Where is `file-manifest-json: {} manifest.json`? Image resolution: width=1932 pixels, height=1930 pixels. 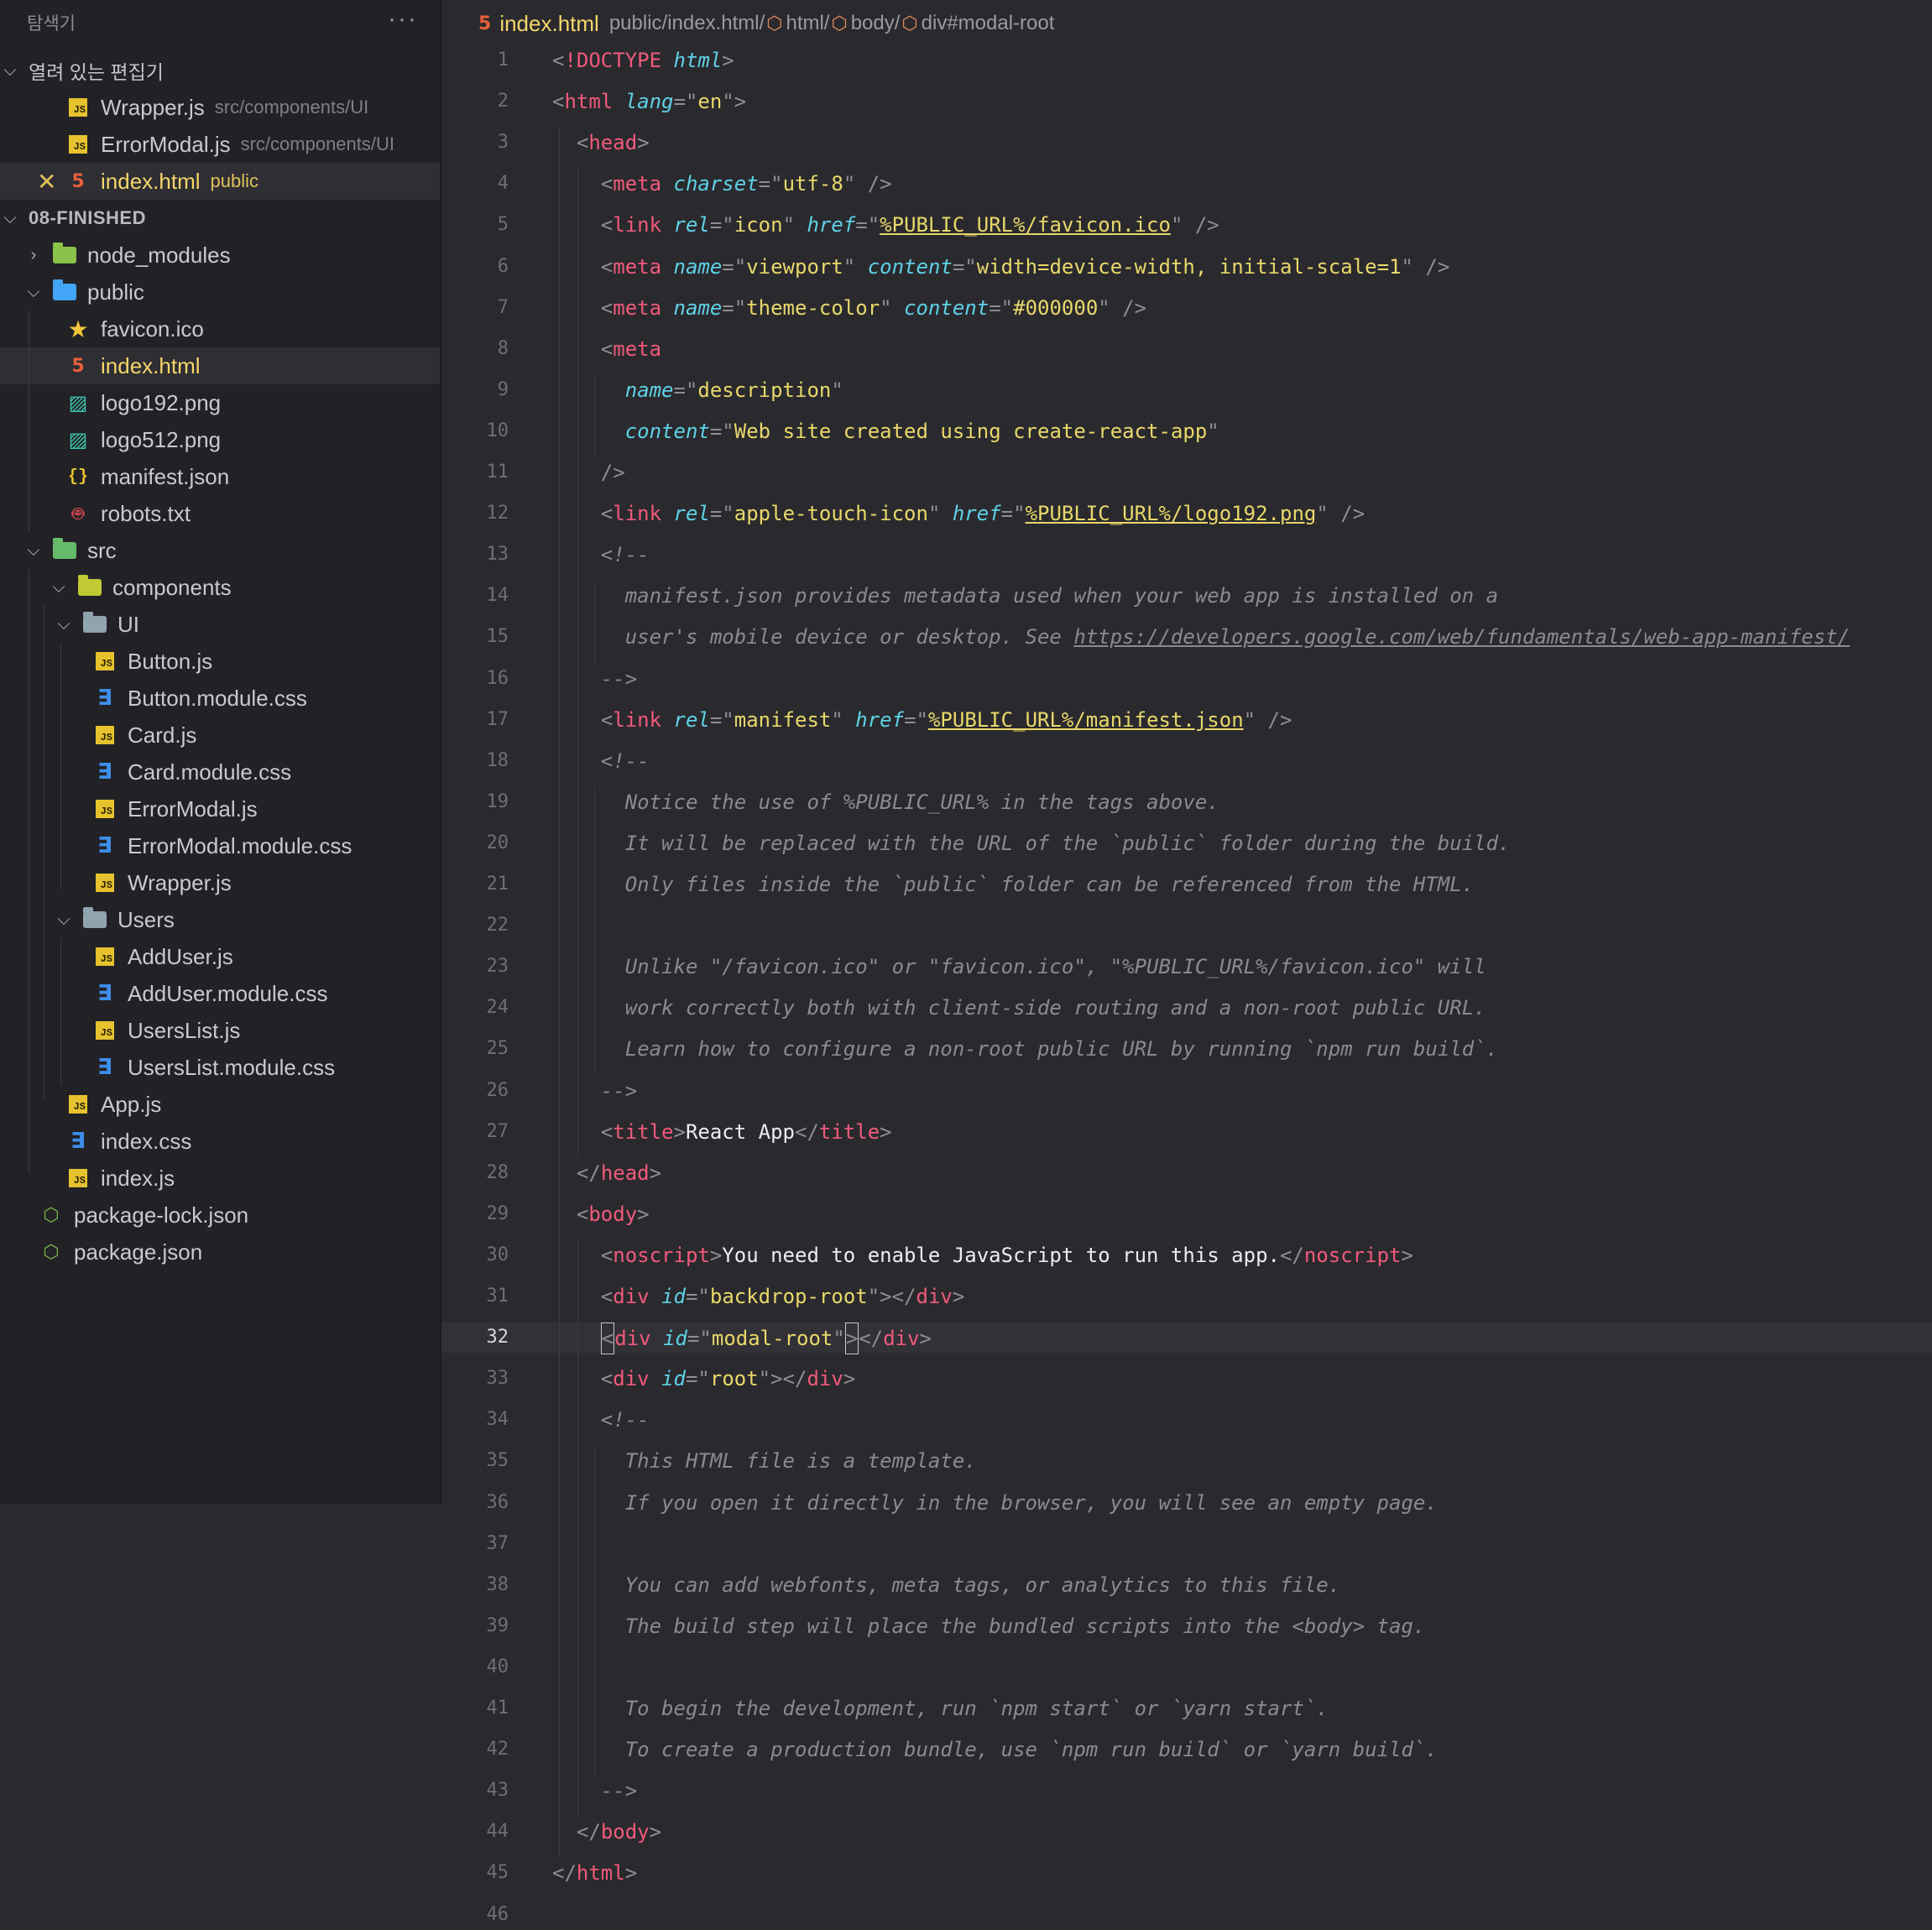
file-manifest-json: {} manifest.json is located at coordinates (220, 476).